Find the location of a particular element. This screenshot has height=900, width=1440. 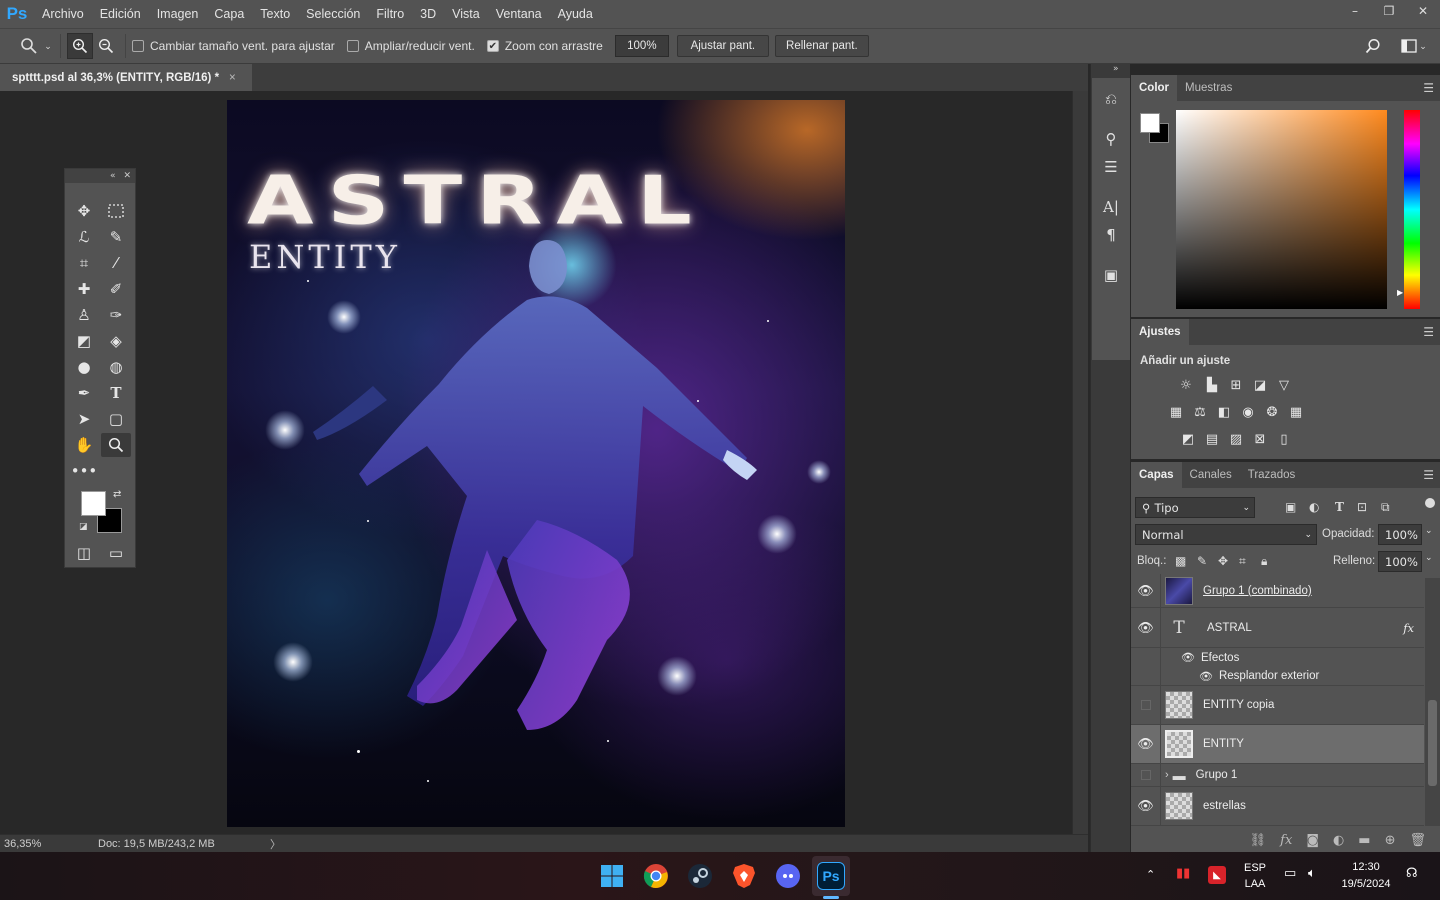

path-selection-tool-icon: ➤ is located at coordinates (84, 419).